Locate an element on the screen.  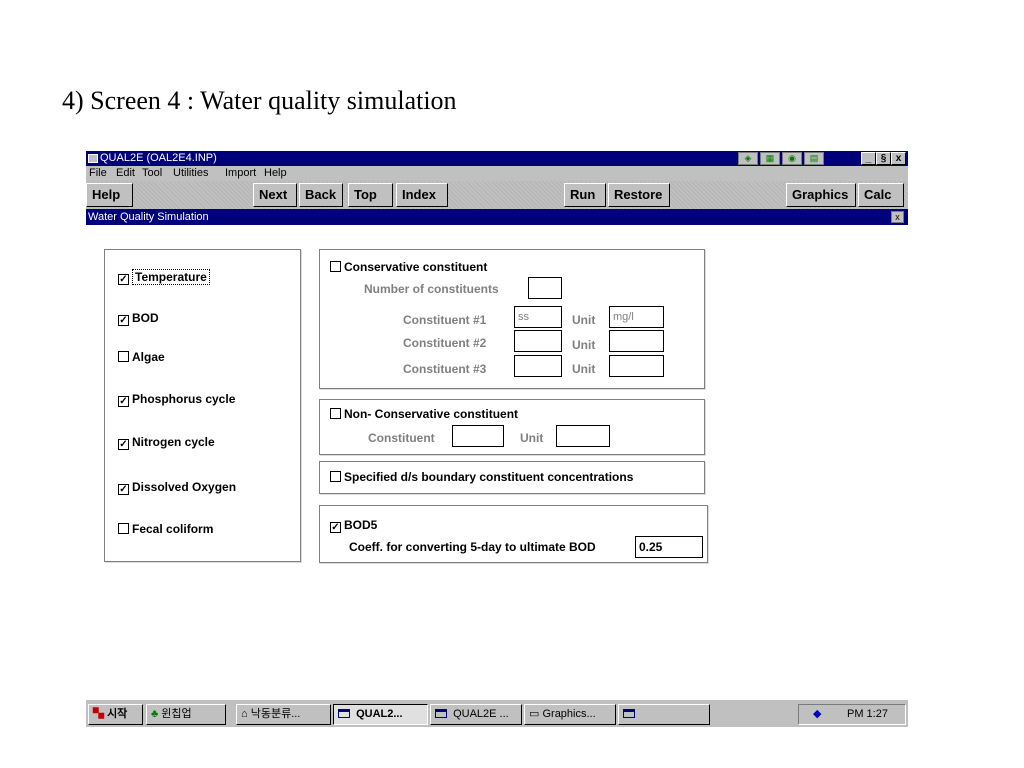
menu-tool: Tool is located at coordinates (152, 173).